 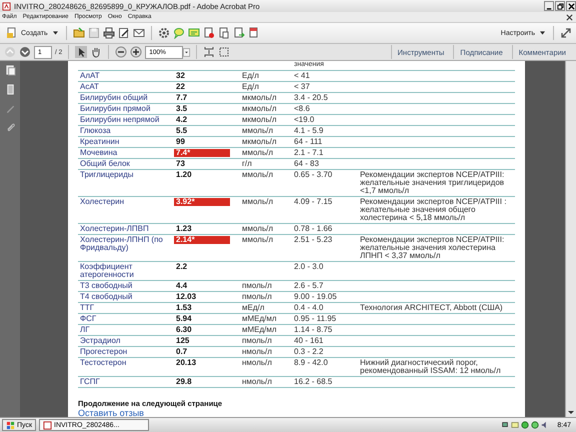 What do you see at coordinates (314, 176) in the screenshot?
I see `reference-range: 0.65 - 3.70` at bounding box center [314, 176].